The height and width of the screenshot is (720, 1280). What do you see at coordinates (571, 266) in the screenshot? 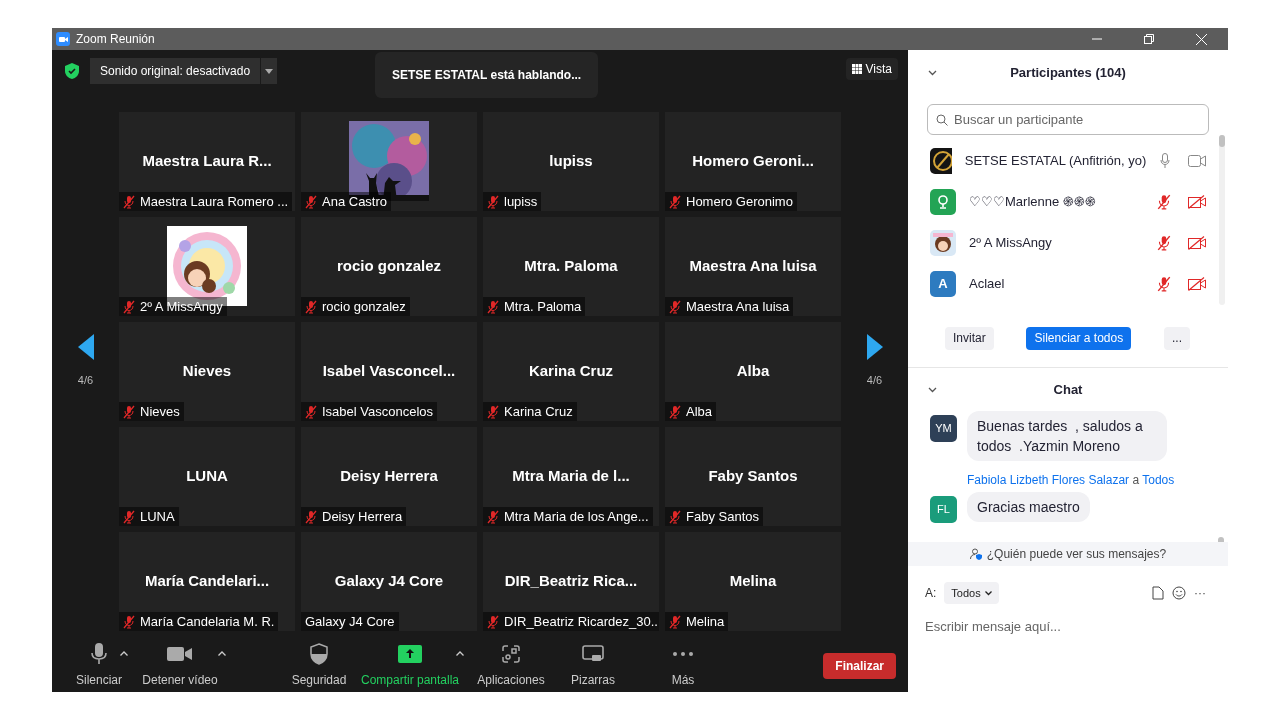
I see `video-tile: Mtra. Paloma Mtra. Paloma` at bounding box center [571, 266].